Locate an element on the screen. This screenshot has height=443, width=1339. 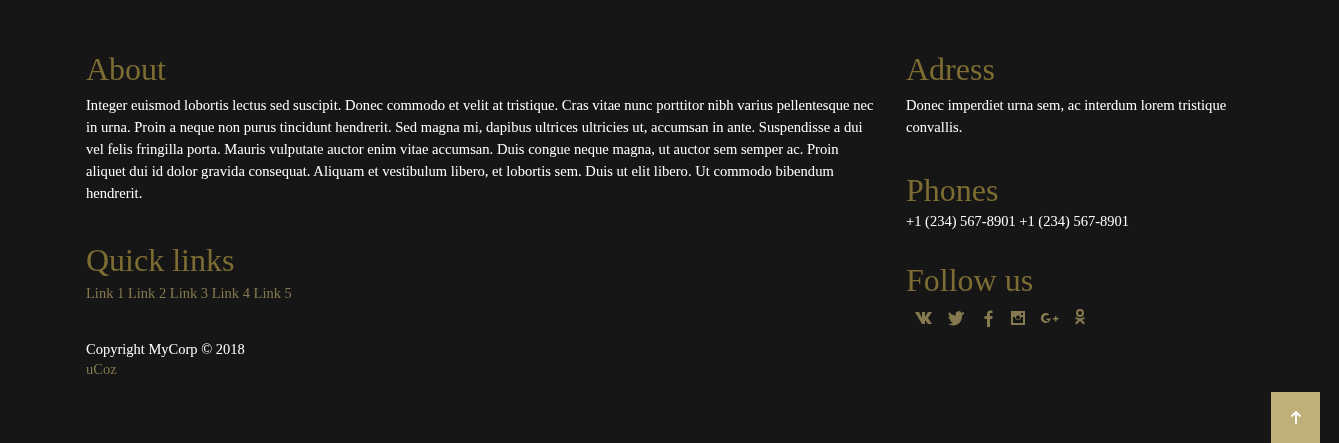
footer-link: Link 3 is located at coordinates (189, 293).